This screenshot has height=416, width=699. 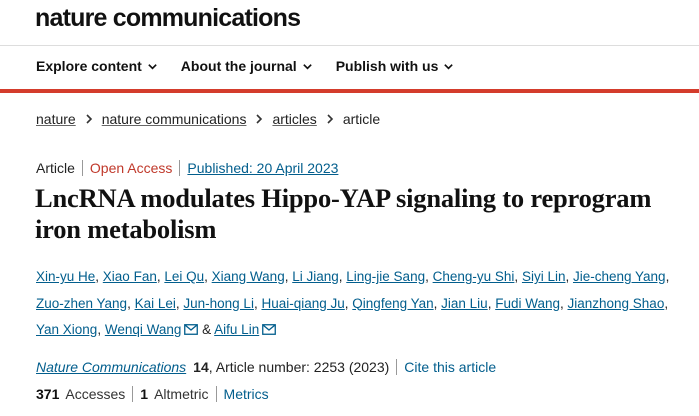 What do you see at coordinates (527, 303) in the screenshot?
I see `author-link: Fudi Wang` at bounding box center [527, 303].